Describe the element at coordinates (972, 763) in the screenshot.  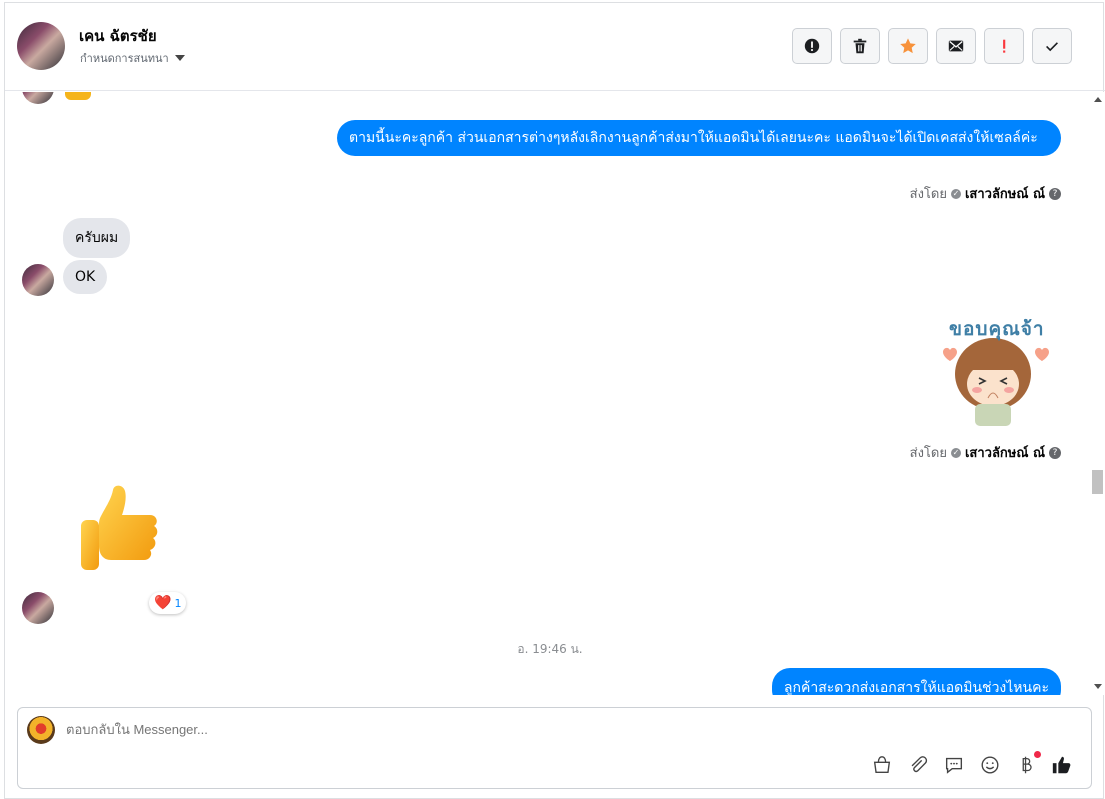
I see `composer-toolbar` at that location.